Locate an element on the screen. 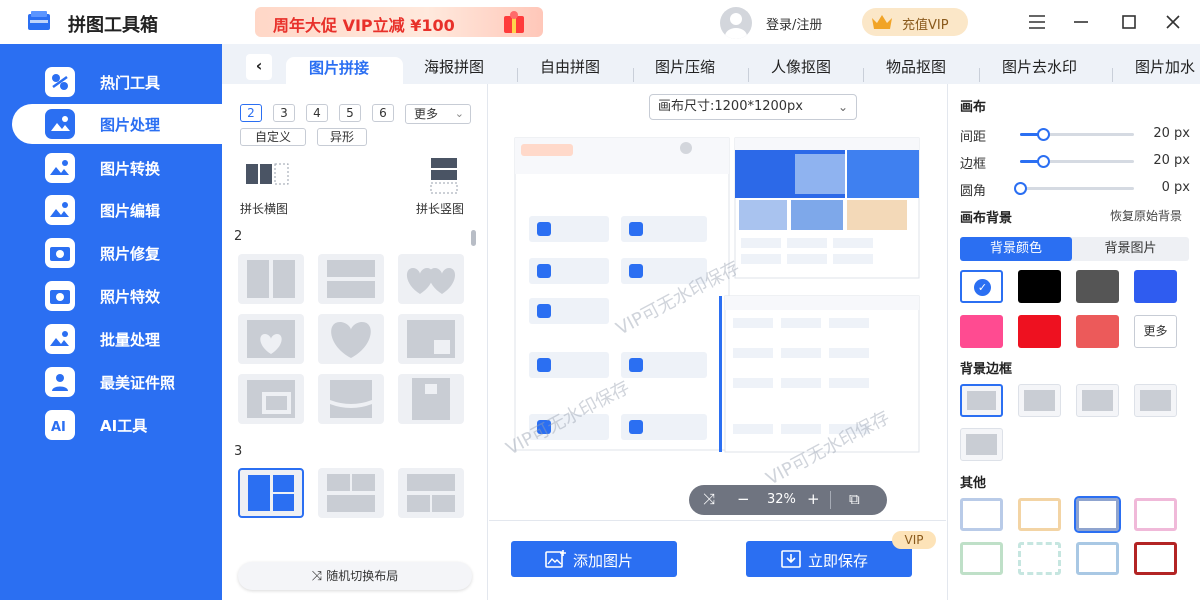 This screenshot has height=600, width=1200. color-swatch-coral is located at coordinates (1097, 331).